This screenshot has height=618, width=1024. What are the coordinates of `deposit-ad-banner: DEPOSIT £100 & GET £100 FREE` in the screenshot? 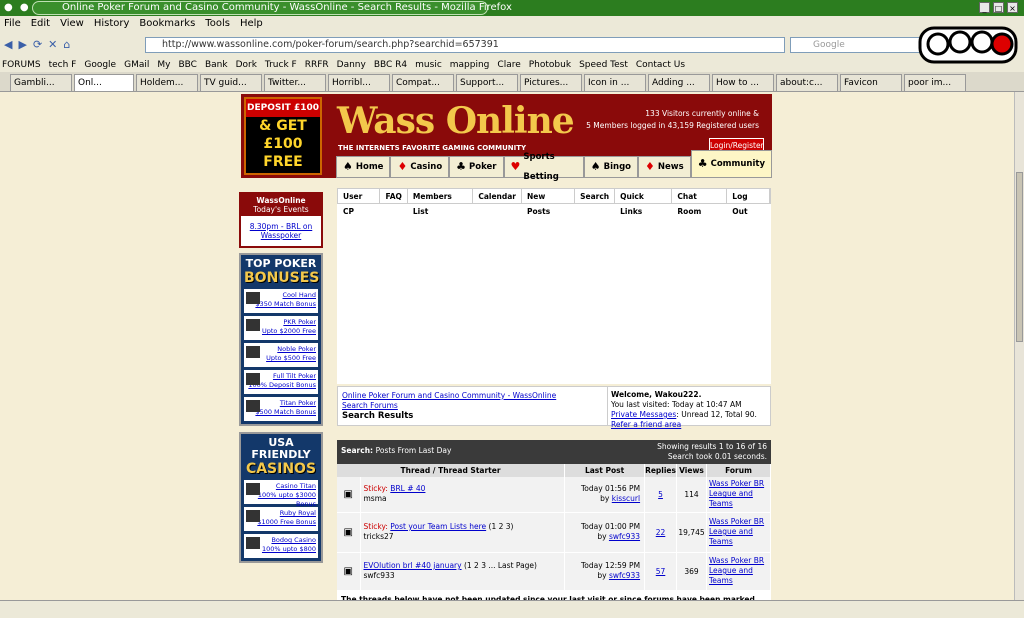 It's located at (283, 136).